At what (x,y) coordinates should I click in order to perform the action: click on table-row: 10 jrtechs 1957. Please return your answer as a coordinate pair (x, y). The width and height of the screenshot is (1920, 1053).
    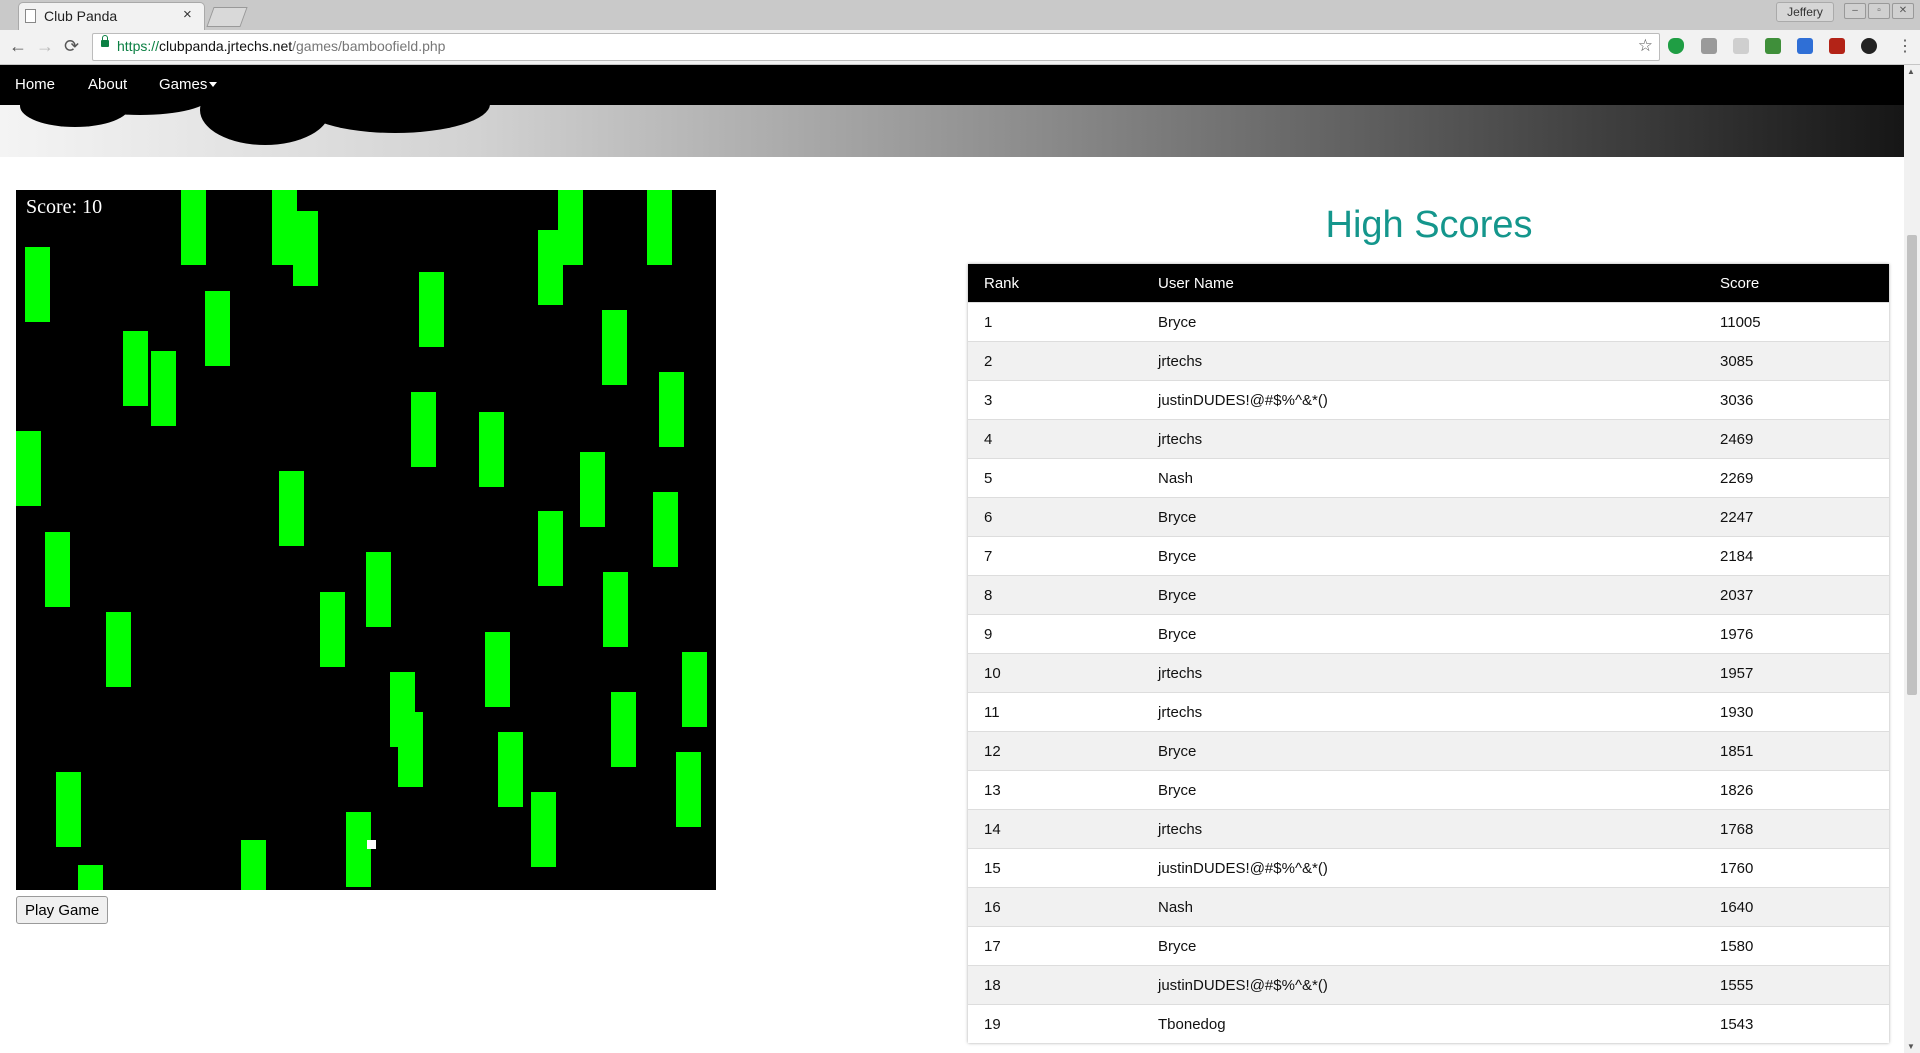
    Looking at the image, I should click on (1428, 673).